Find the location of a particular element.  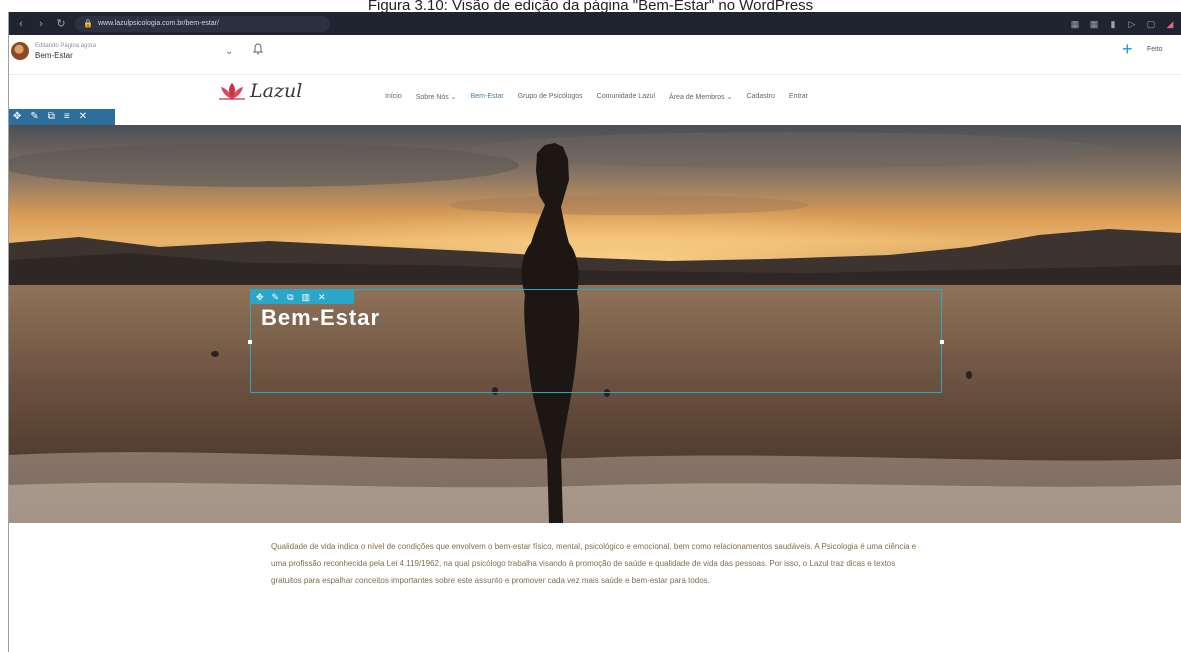

columns-icon: ▥ is located at coordinates (306, 297).